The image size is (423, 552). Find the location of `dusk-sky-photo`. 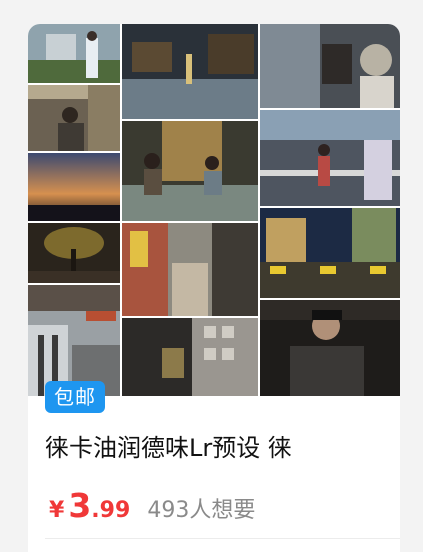

dusk-sky-photo is located at coordinates (74, 187).